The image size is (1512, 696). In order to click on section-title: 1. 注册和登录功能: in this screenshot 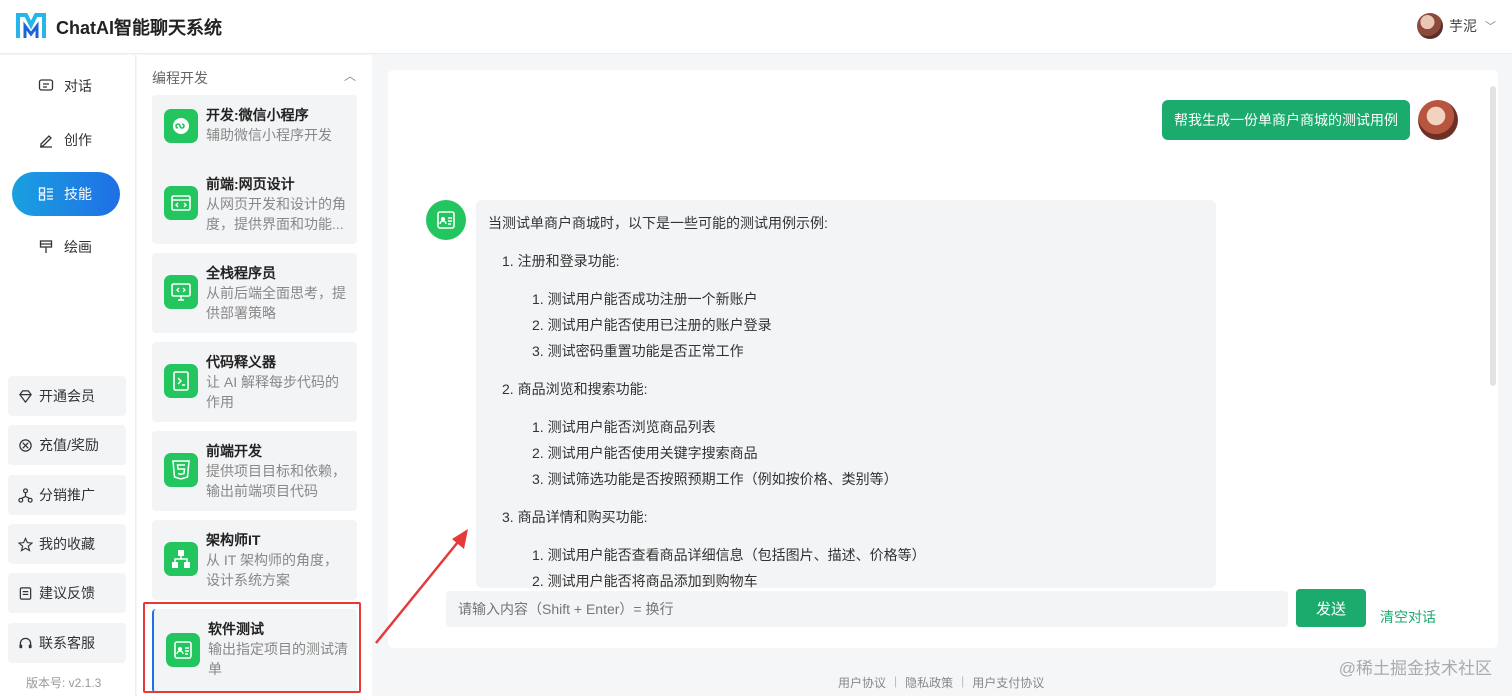, I will do `click(561, 261)`.